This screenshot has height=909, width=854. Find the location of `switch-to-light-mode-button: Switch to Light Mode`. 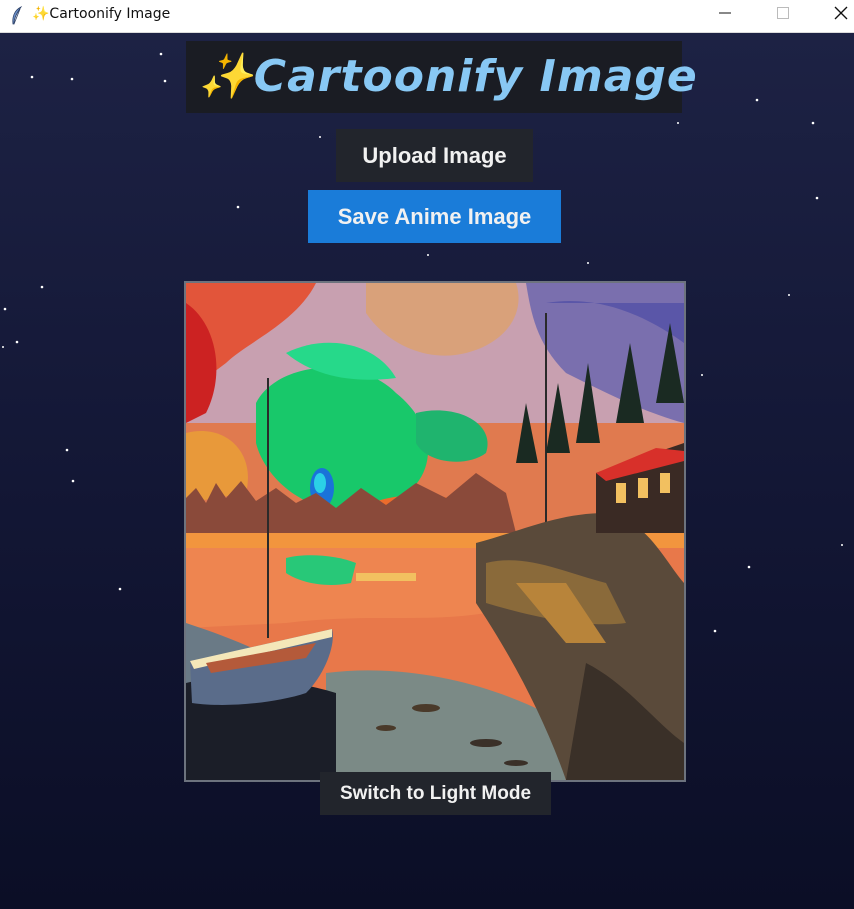

switch-to-light-mode-button: Switch to Light Mode is located at coordinates (435, 793).